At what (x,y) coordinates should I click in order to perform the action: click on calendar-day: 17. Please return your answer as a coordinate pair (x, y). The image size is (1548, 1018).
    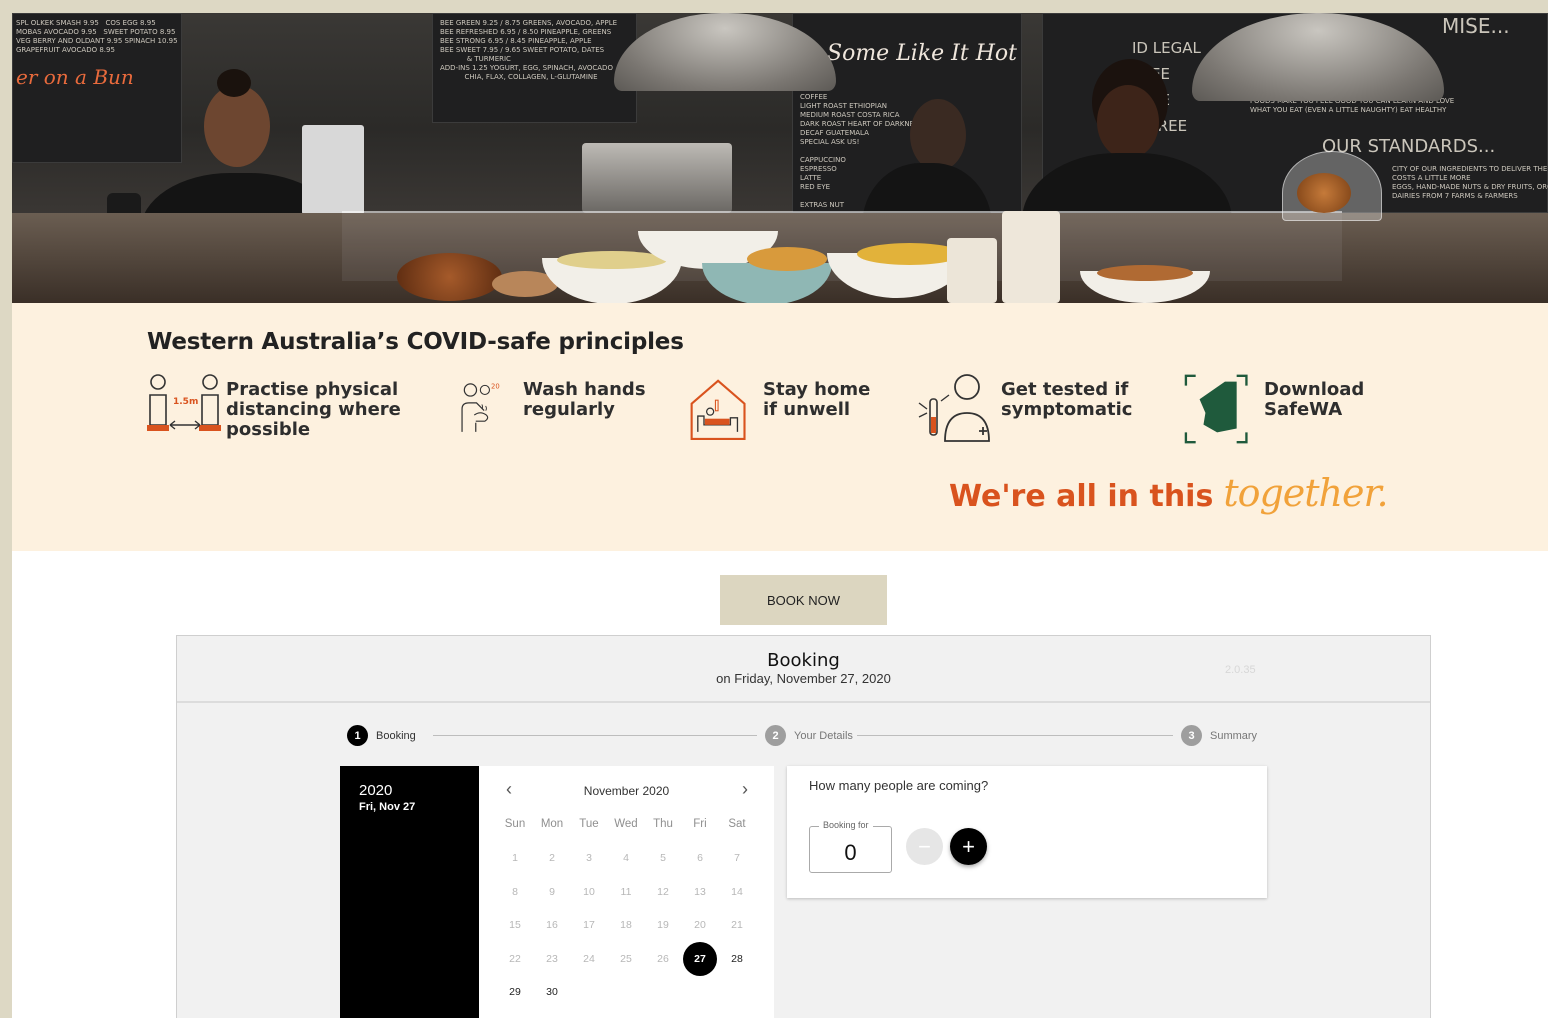
    Looking at the image, I should click on (589, 925).